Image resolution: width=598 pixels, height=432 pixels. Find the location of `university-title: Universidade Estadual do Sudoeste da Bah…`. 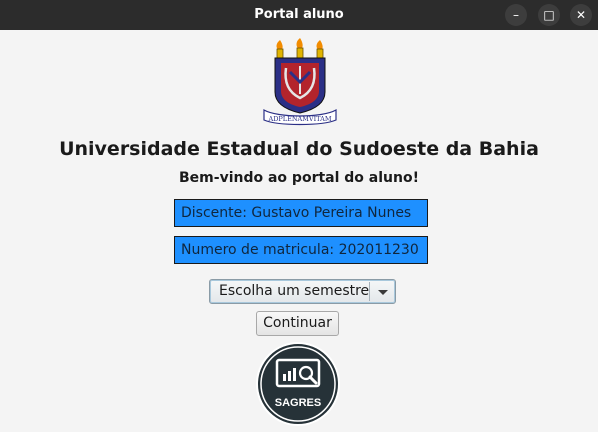

university-title: Universidade Estadual do Sudoeste da Bah… is located at coordinates (299, 149).